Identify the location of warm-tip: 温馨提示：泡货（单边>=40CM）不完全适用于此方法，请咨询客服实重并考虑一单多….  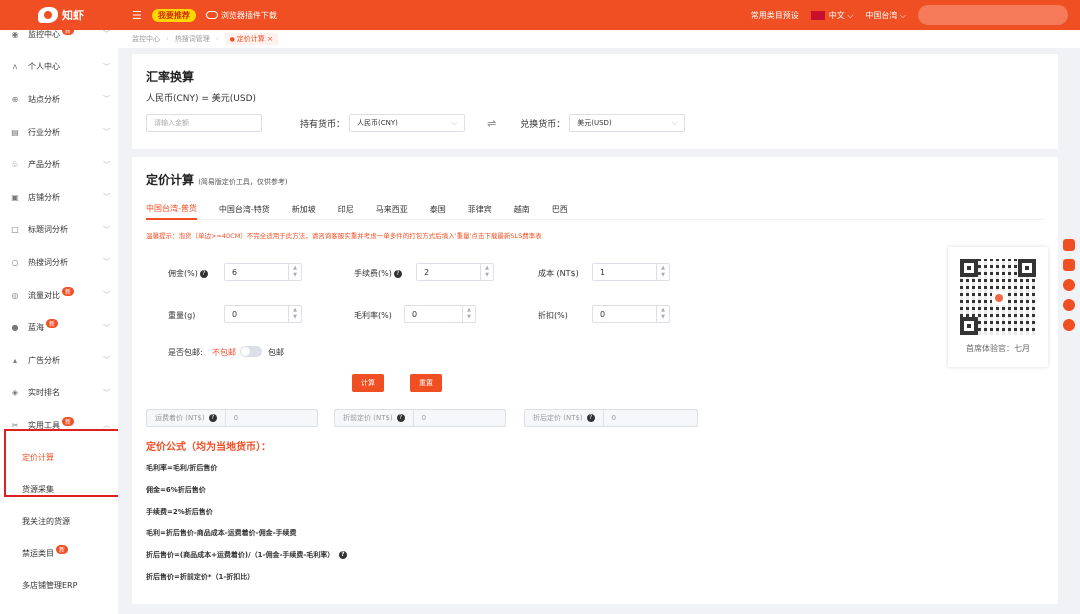
(344, 236).